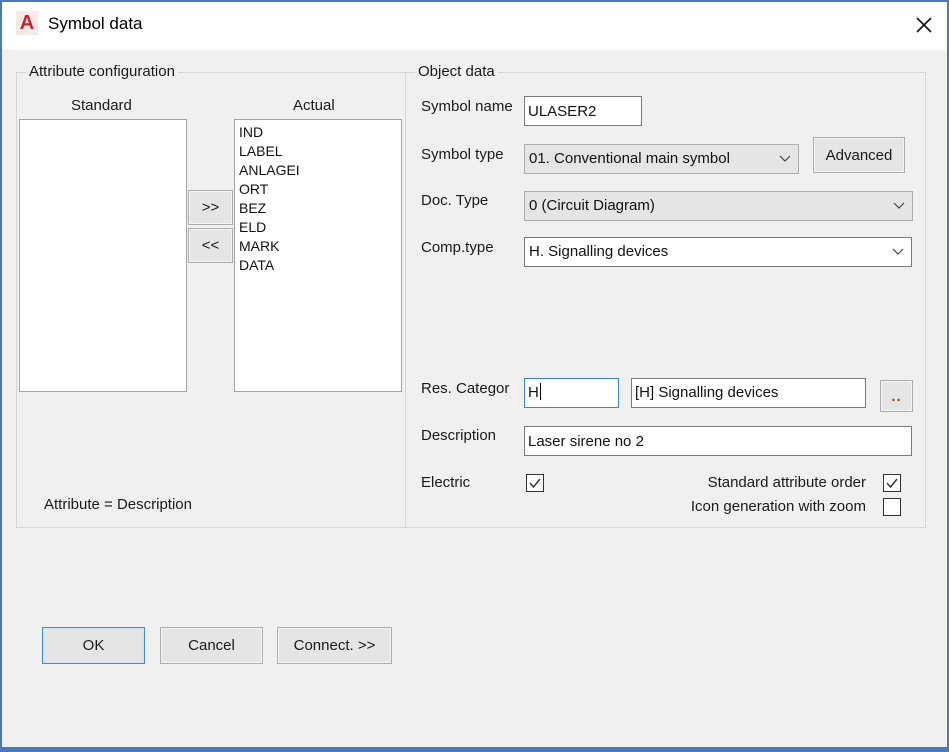 The width and height of the screenshot is (949, 752). What do you see at coordinates (118, 504) in the screenshot?
I see `attribute-hint-text: Attribute = Description` at bounding box center [118, 504].